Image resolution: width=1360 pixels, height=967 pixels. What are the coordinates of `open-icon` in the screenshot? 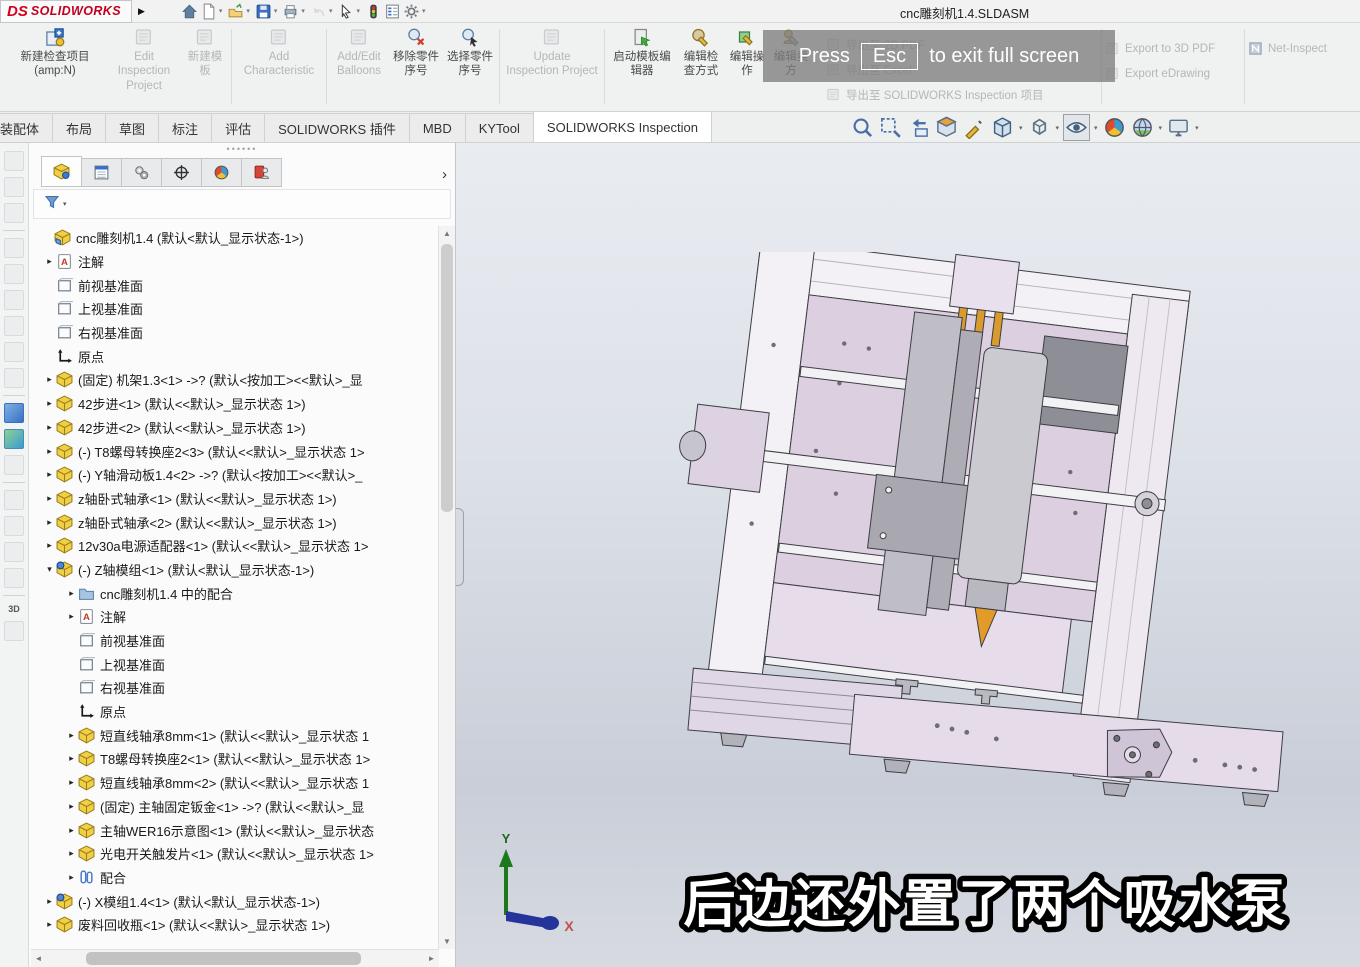 It's located at (235, 11).